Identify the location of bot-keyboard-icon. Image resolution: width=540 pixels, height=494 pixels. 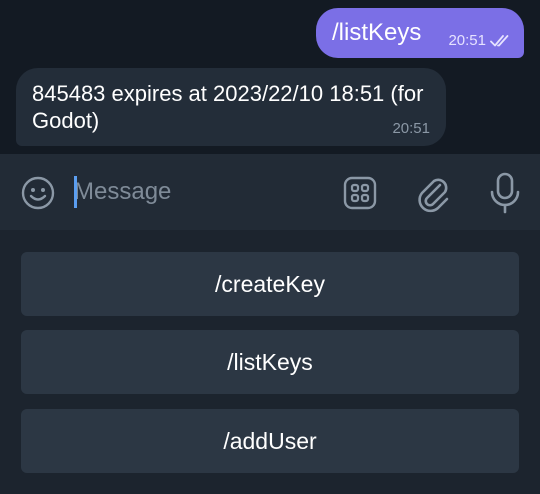
(360, 193).